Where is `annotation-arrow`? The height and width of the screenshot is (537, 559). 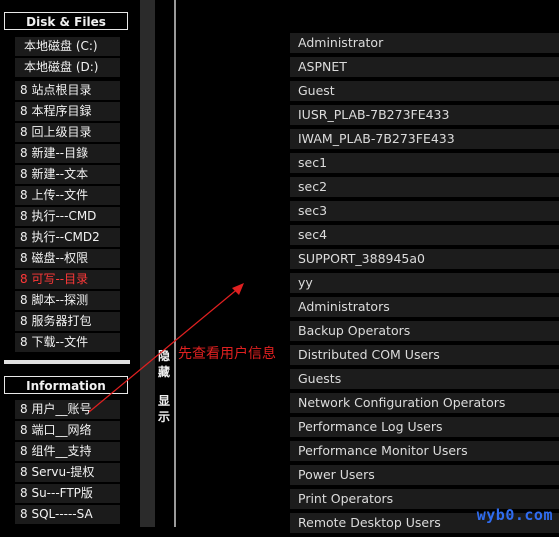 annotation-arrow is located at coordinates (166, 348).